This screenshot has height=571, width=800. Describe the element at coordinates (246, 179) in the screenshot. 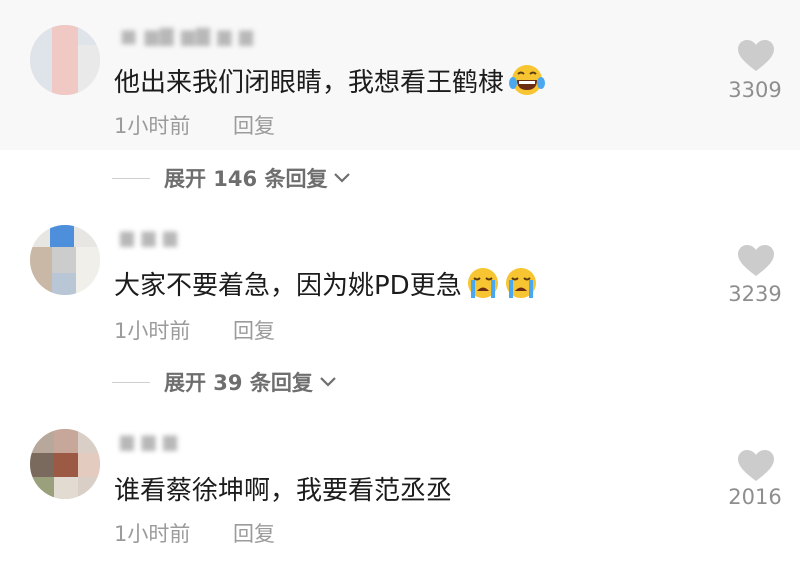

I see `expand-replies-label: 展开 146 条回复` at that location.